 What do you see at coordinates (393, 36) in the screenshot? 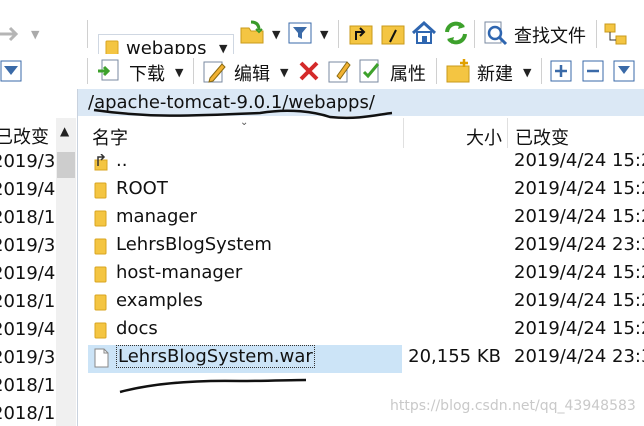
I see `root-folder-icon` at bounding box center [393, 36].